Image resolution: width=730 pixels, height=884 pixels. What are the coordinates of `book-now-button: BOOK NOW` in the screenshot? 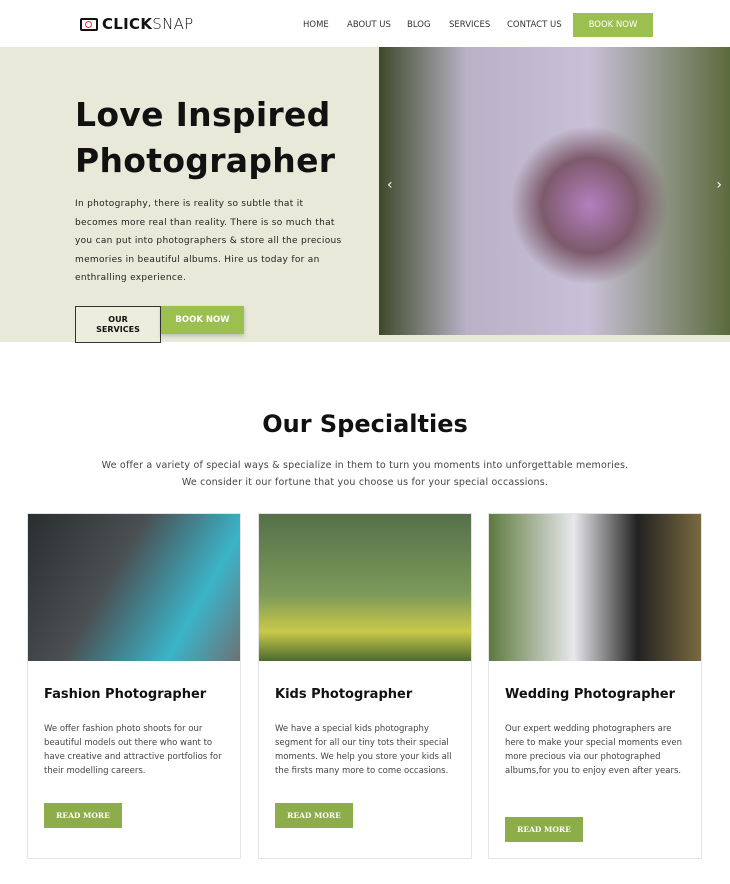 It's located at (613, 25).